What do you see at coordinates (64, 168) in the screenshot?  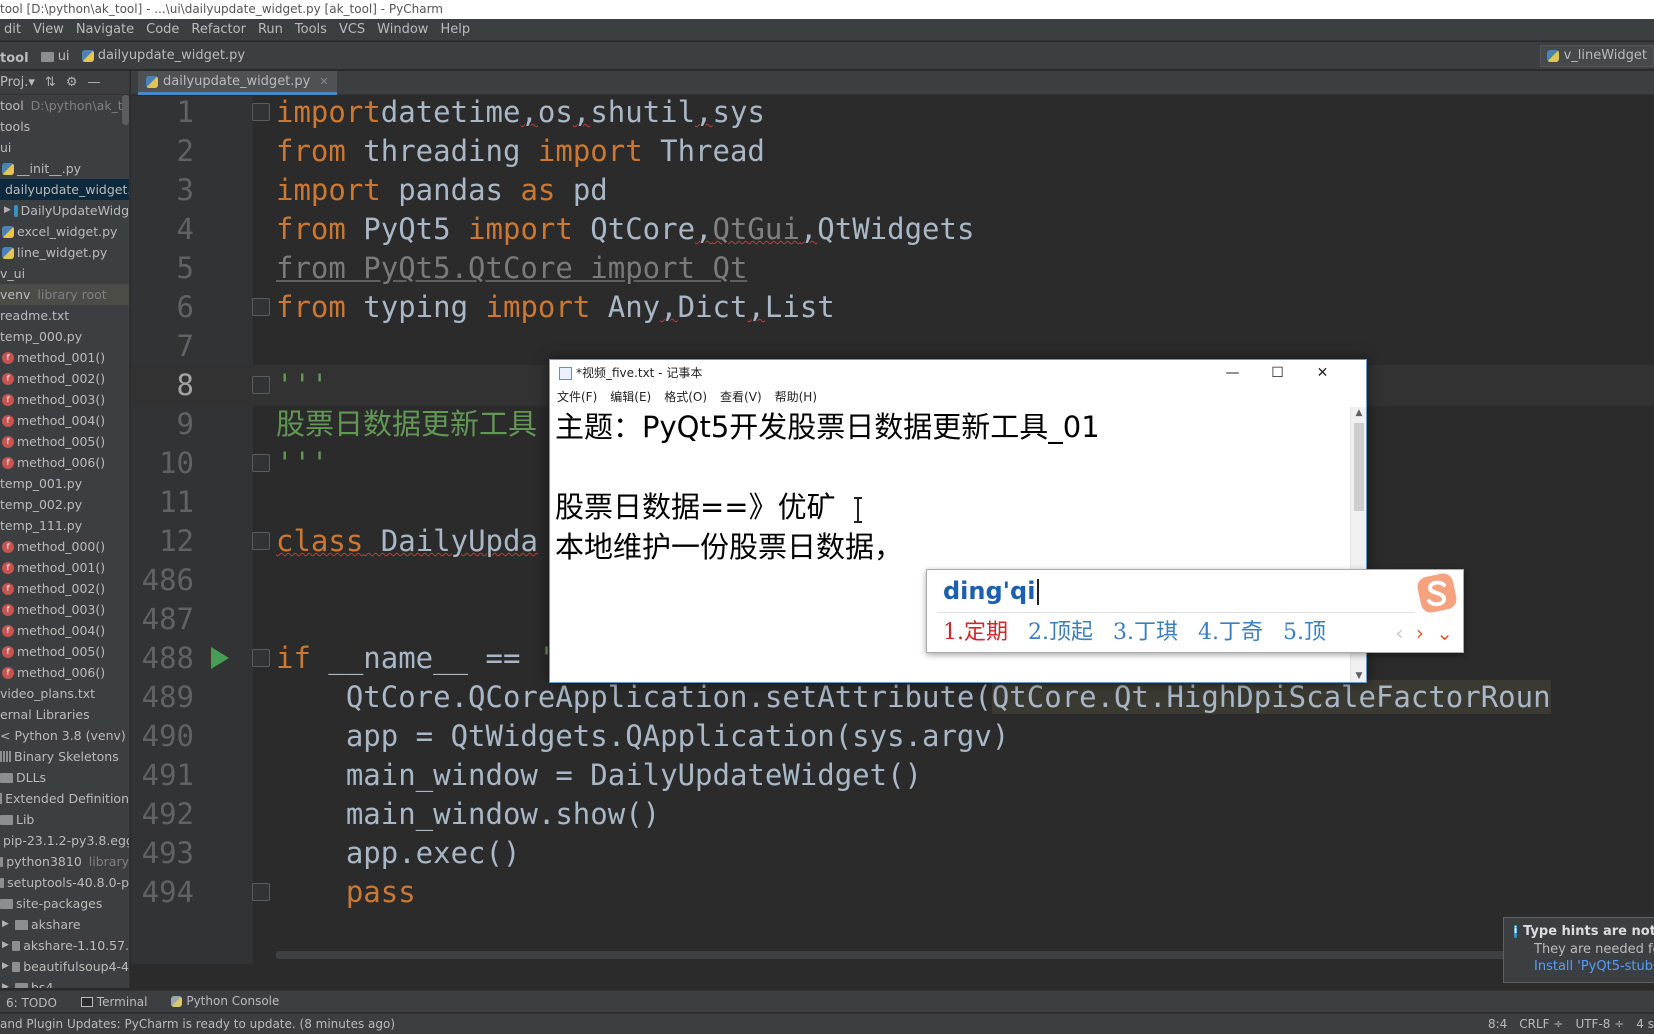 I see `tree-item: __init__.py` at bounding box center [64, 168].